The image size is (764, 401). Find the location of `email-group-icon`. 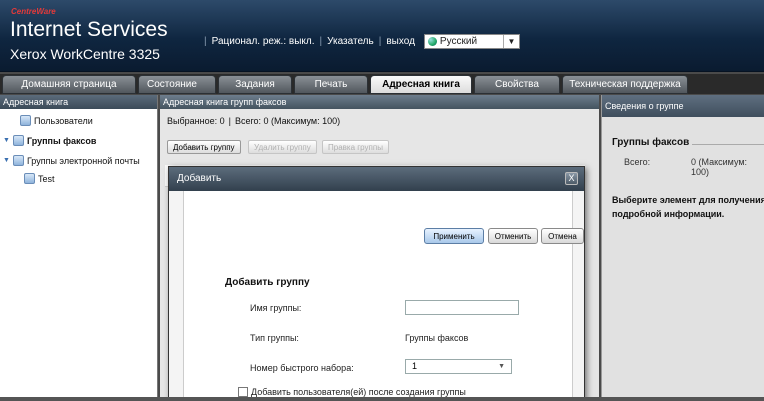

email-group-icon is located at coordinates (18, 160).